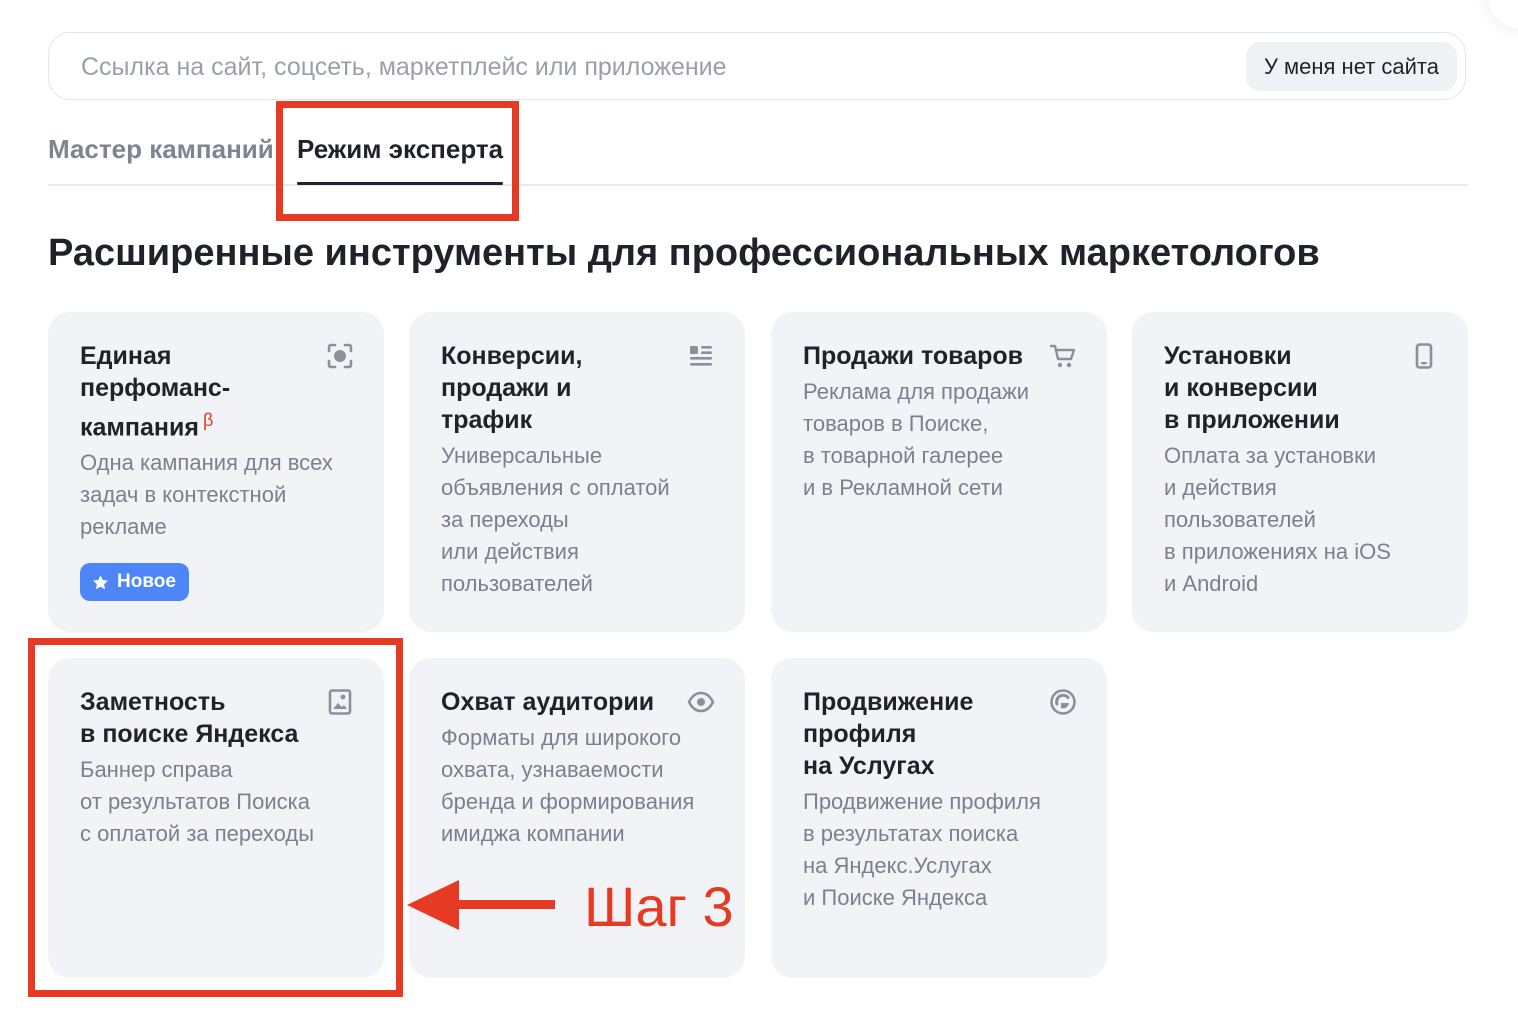 The height and width of the screenshot is (1024, 1518). I want to click on list-icon, so click(701, 356).